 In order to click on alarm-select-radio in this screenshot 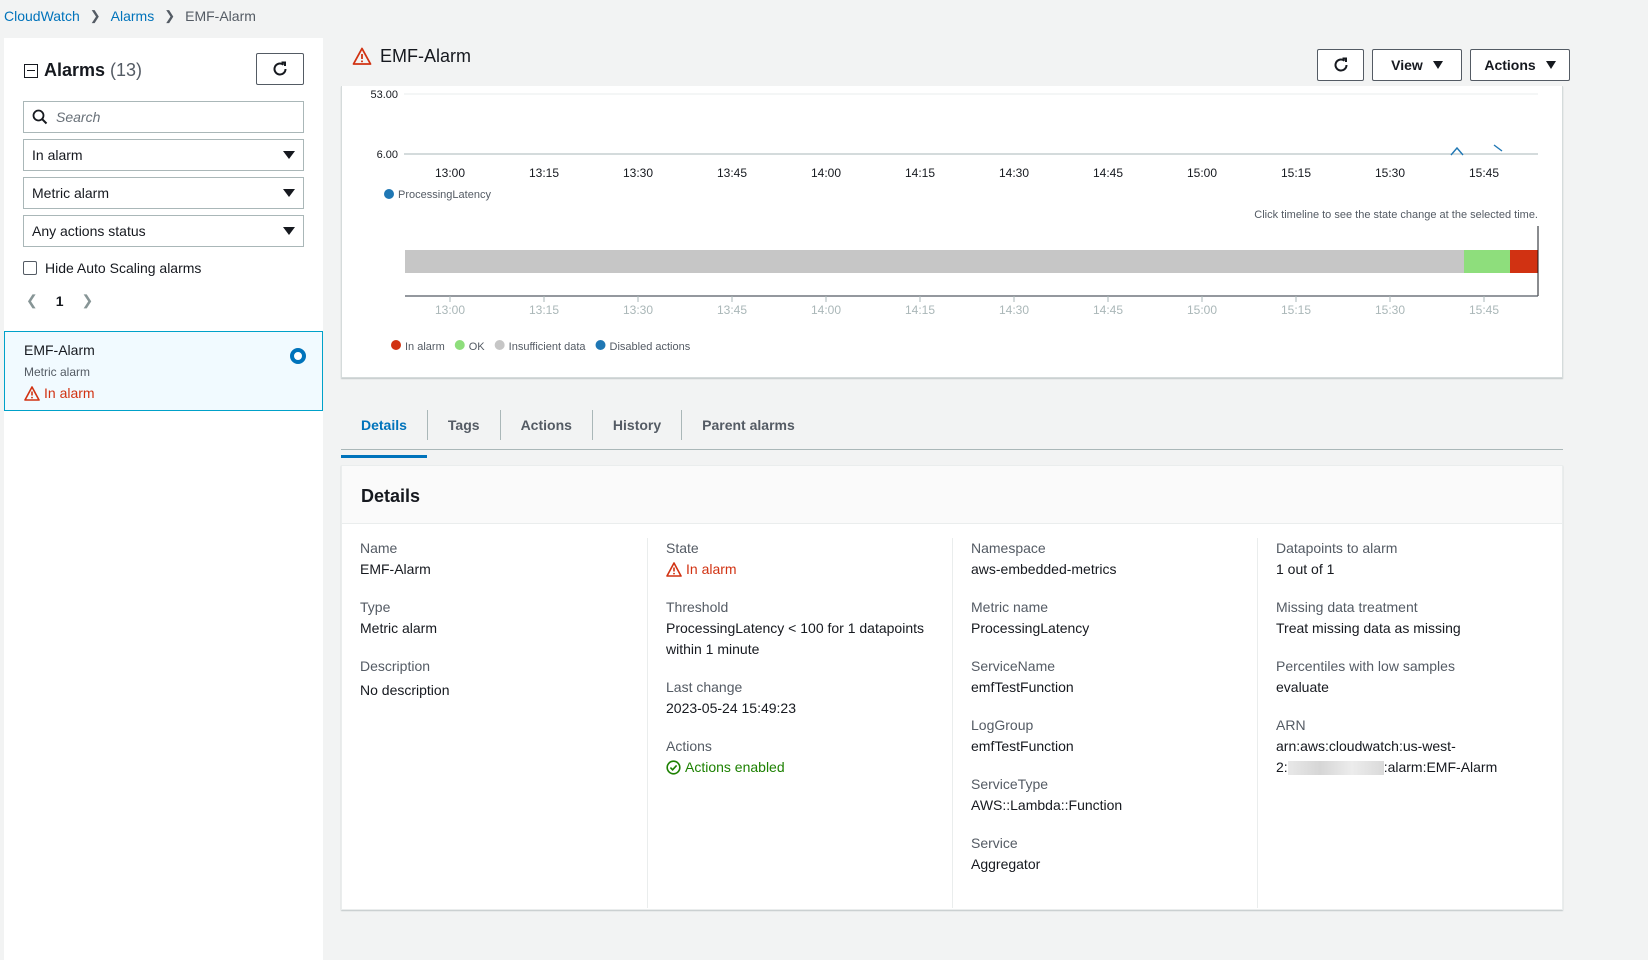, I will do `click(298, 356)`.